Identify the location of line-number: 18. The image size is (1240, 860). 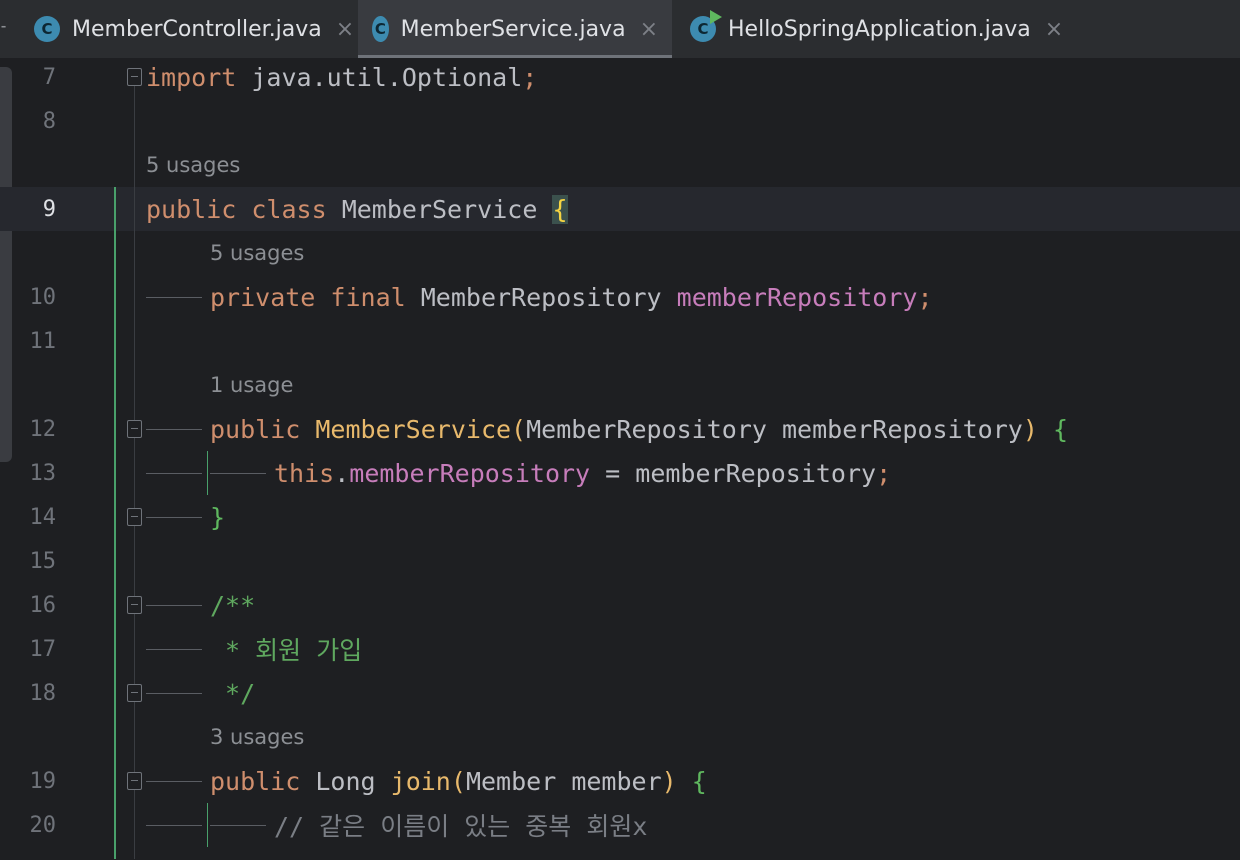
(43, 693).